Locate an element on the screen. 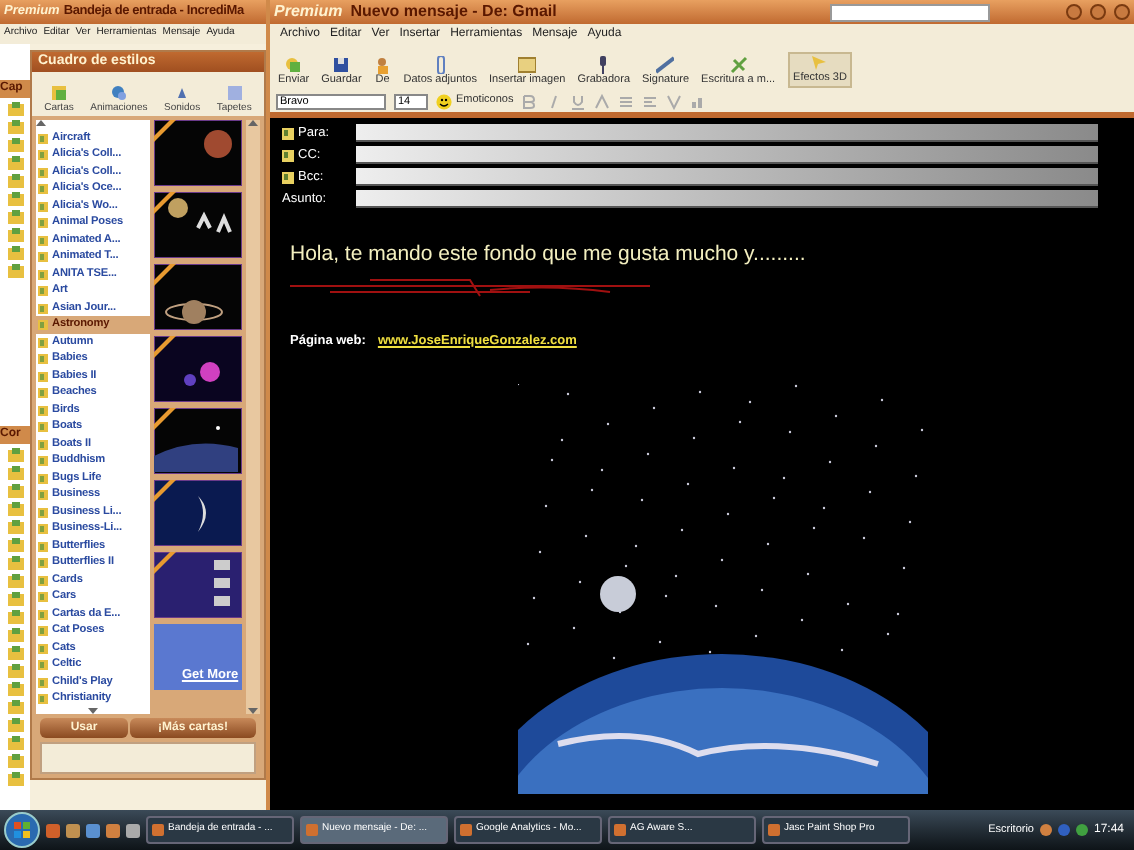 The height and width of the screenshot is (850, 1134). close-button is located at coordinates (1122, 12).